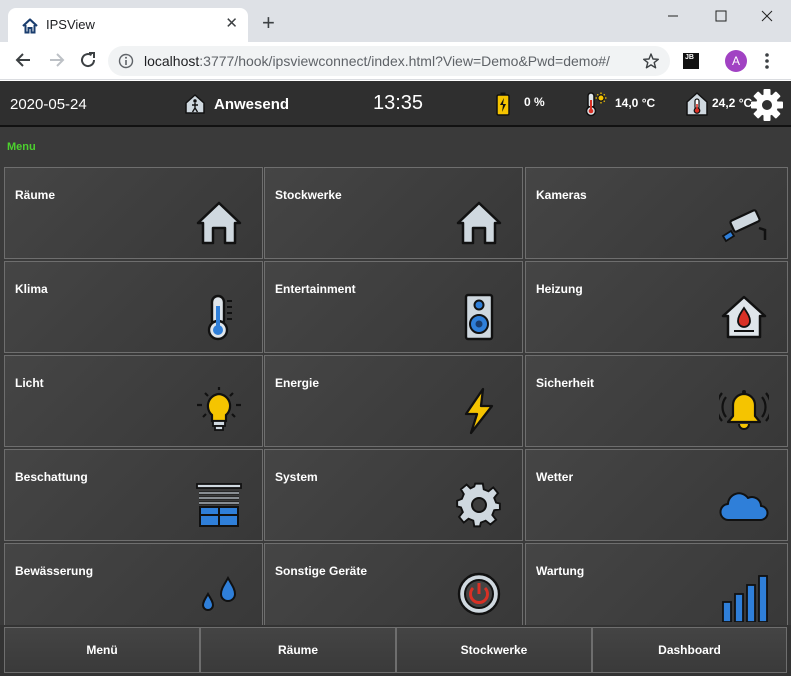 This screenshot has width=791, height=676. What do you see at coordinates (195, 104) in the screenshot?
I see `presence-house-icon` at bounding box center [195, 104].